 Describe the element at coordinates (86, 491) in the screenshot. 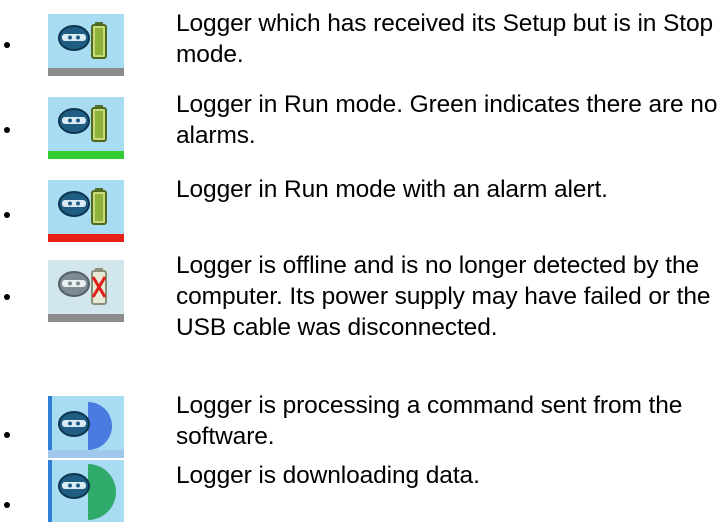

I see `logger-downloading-icon` at that location.